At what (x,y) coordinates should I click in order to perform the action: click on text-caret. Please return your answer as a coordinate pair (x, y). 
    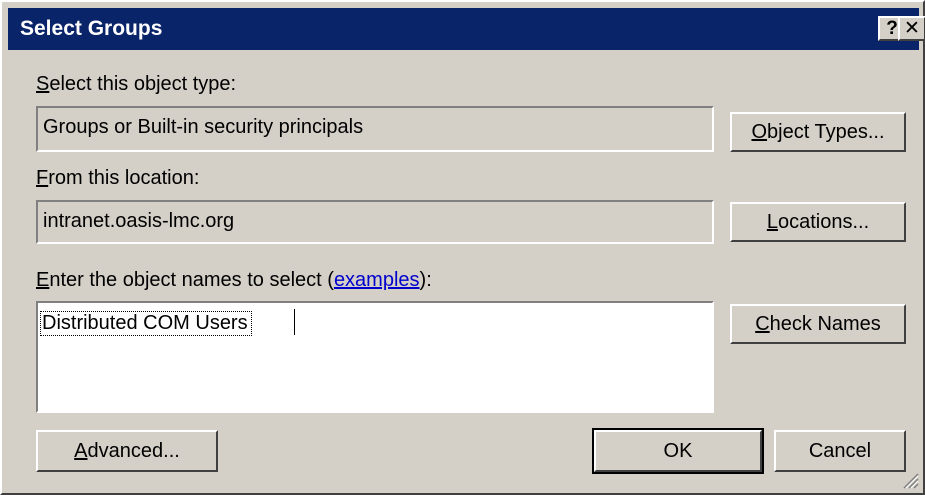
    Looking at the image, I should click on (294, 322).